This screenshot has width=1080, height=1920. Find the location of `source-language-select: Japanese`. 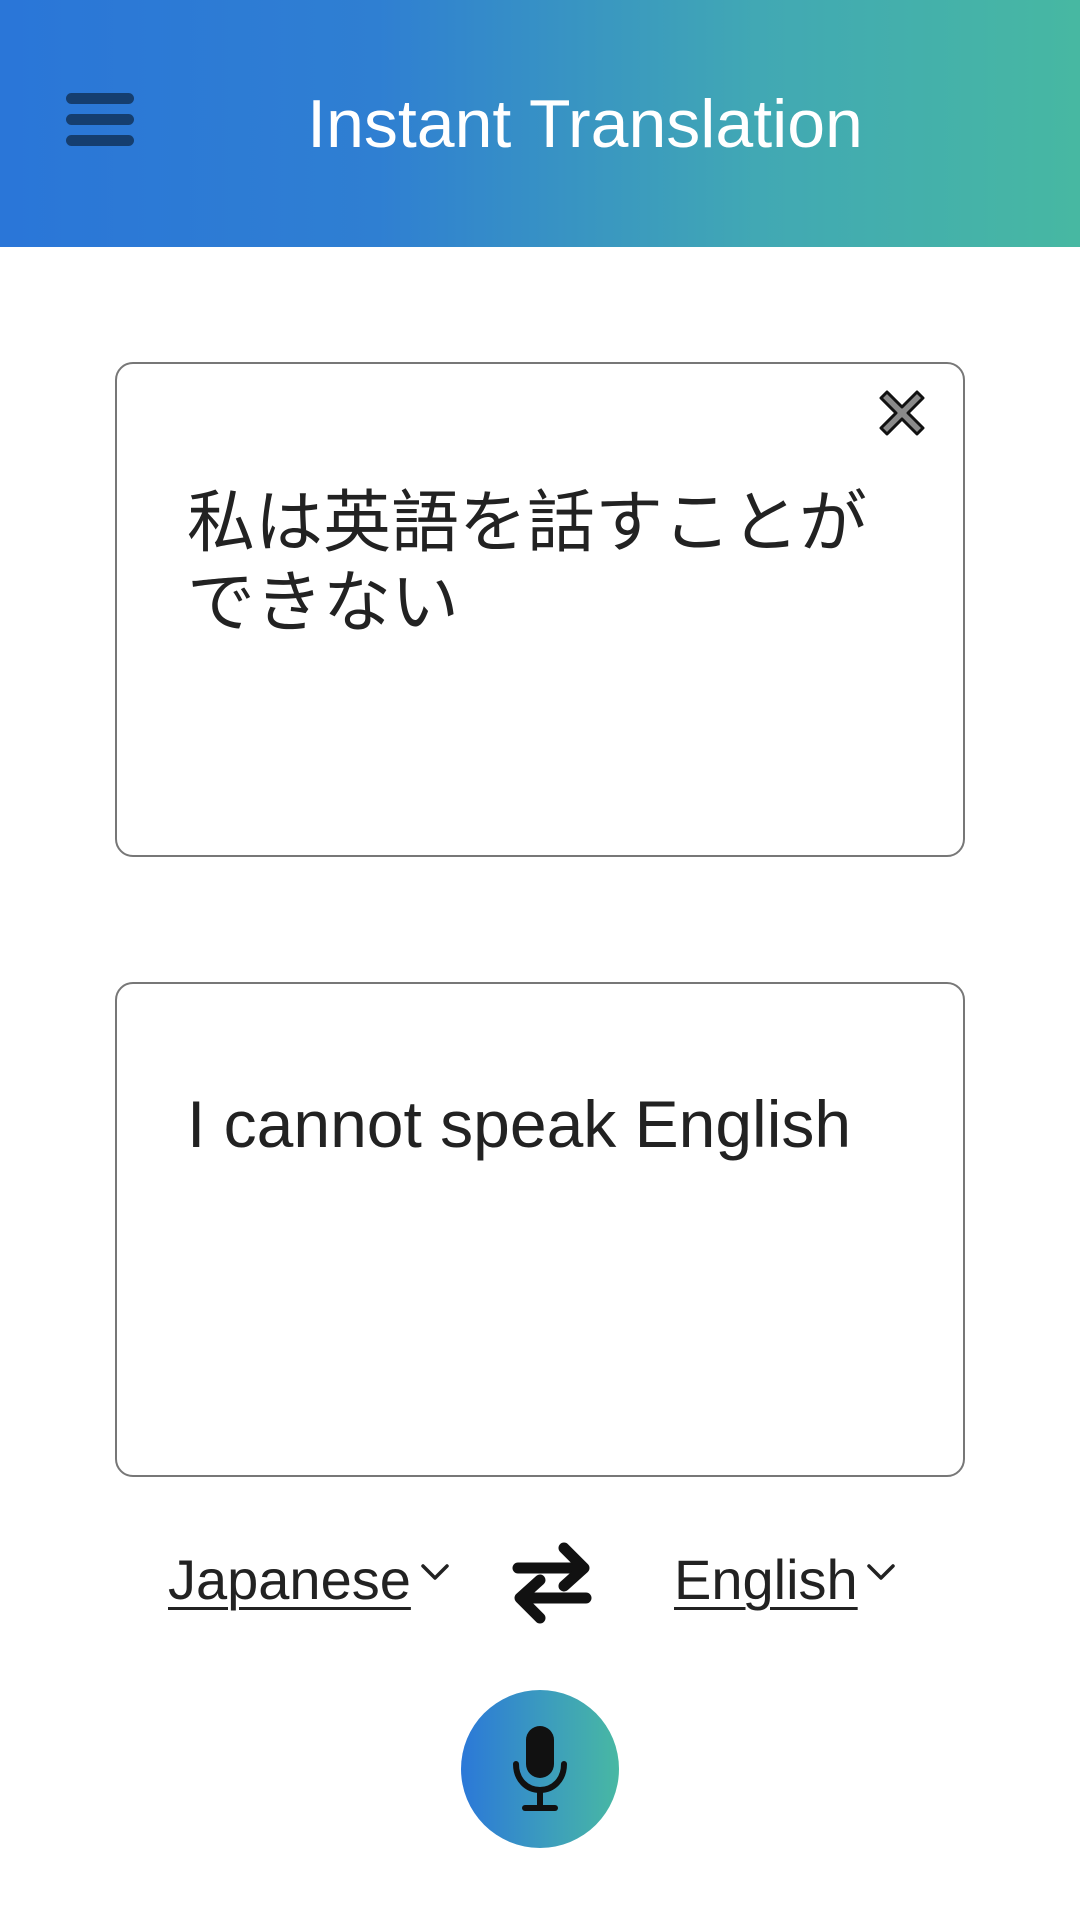

source-language-select: Japanese is located at coordinates (308, 1583).